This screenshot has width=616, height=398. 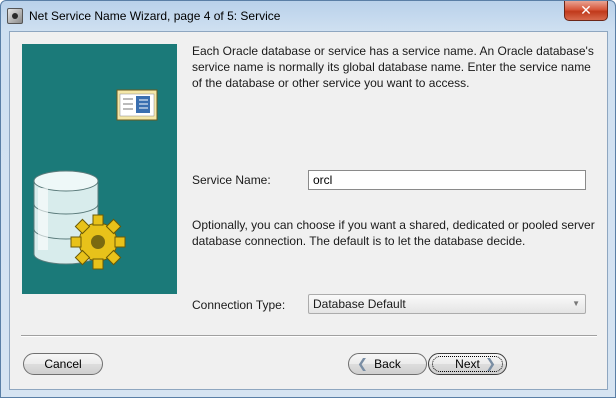 What do you see at coordinates (98, 242) in the screenshot?
I see `gear-icon` at bounding box center [98, 242].